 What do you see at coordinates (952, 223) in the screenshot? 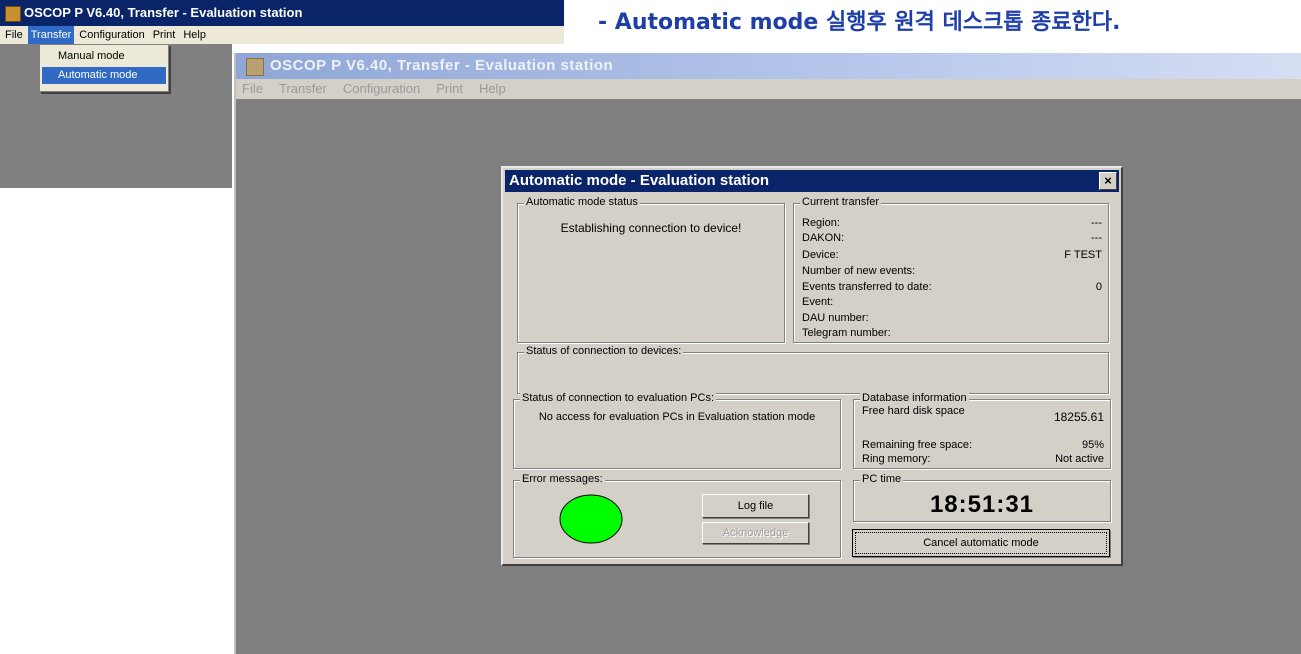
I see `region-row: Region: ---` at bounding box center [952, 223].